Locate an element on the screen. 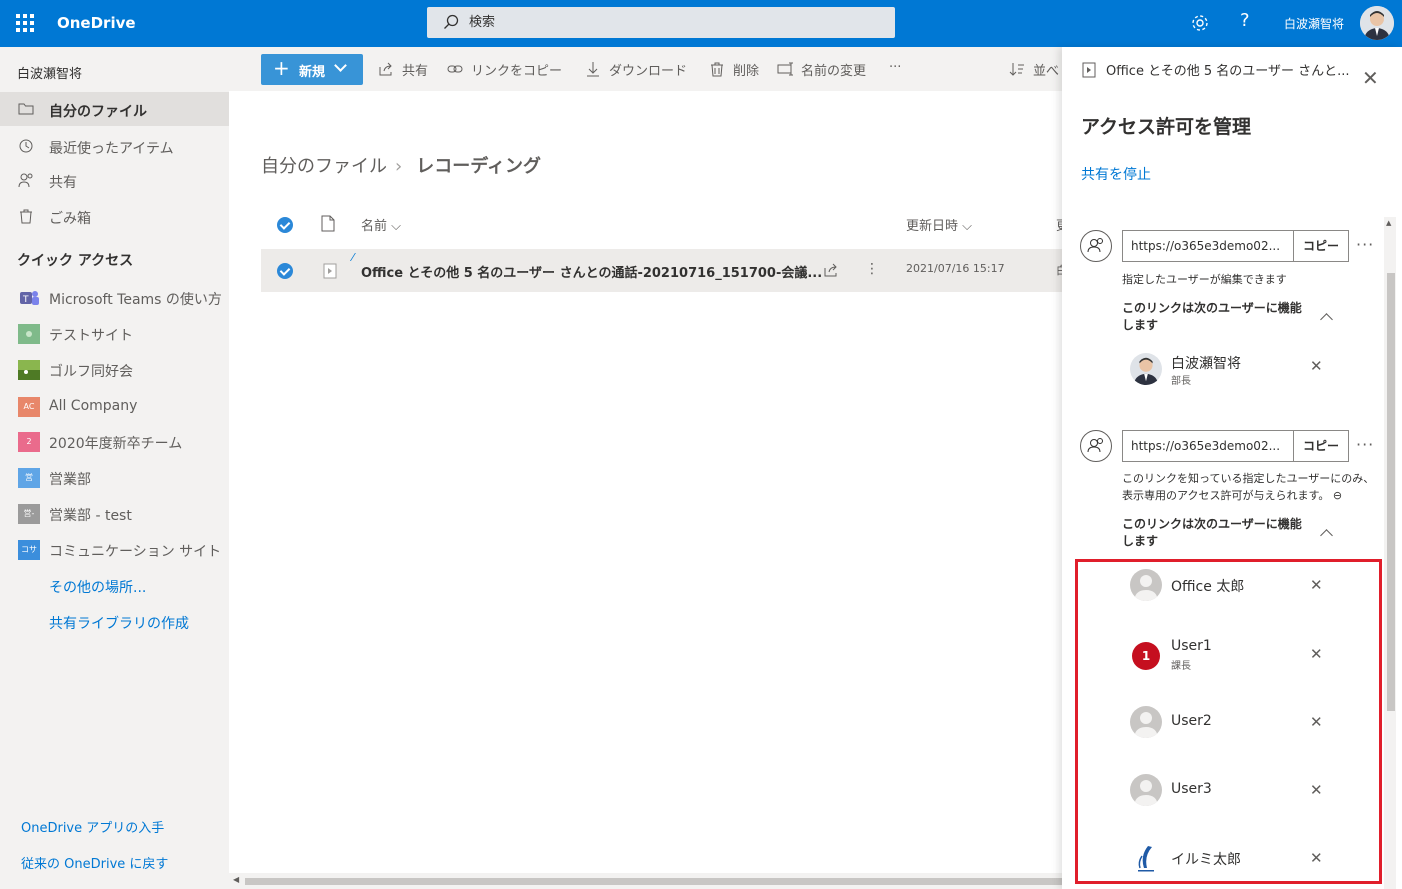 The image size is (1402, 889). more-commands-button: ··· is located at coordinates (901, 70).